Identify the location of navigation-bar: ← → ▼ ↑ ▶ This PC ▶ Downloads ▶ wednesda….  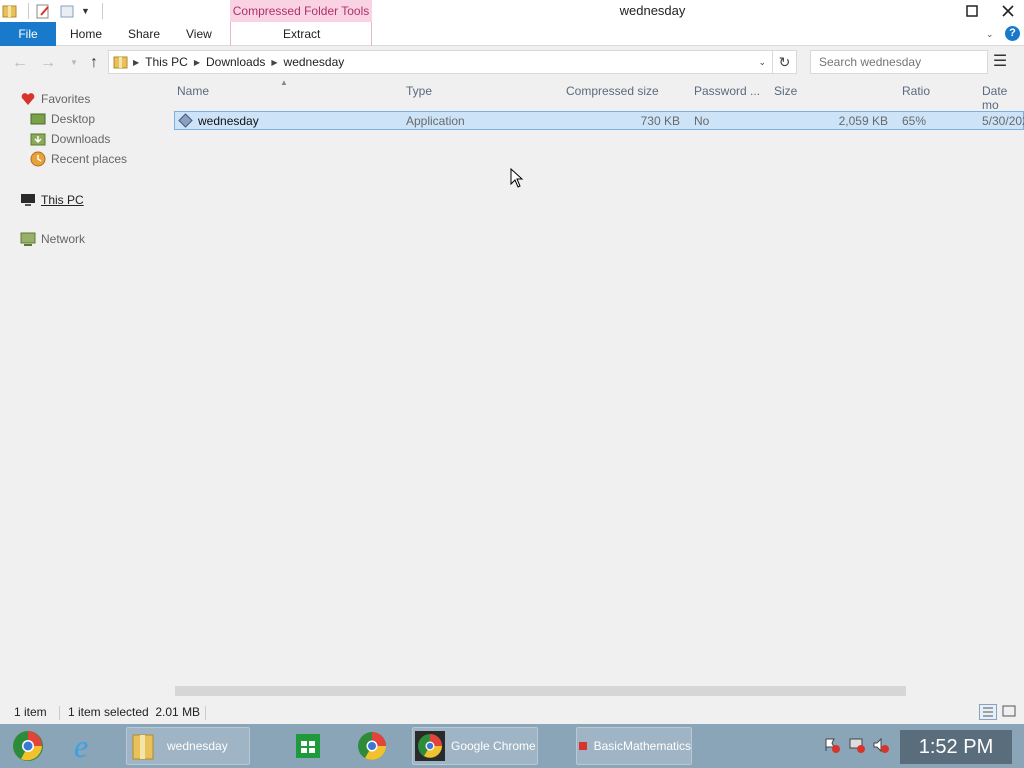
(512, 63).